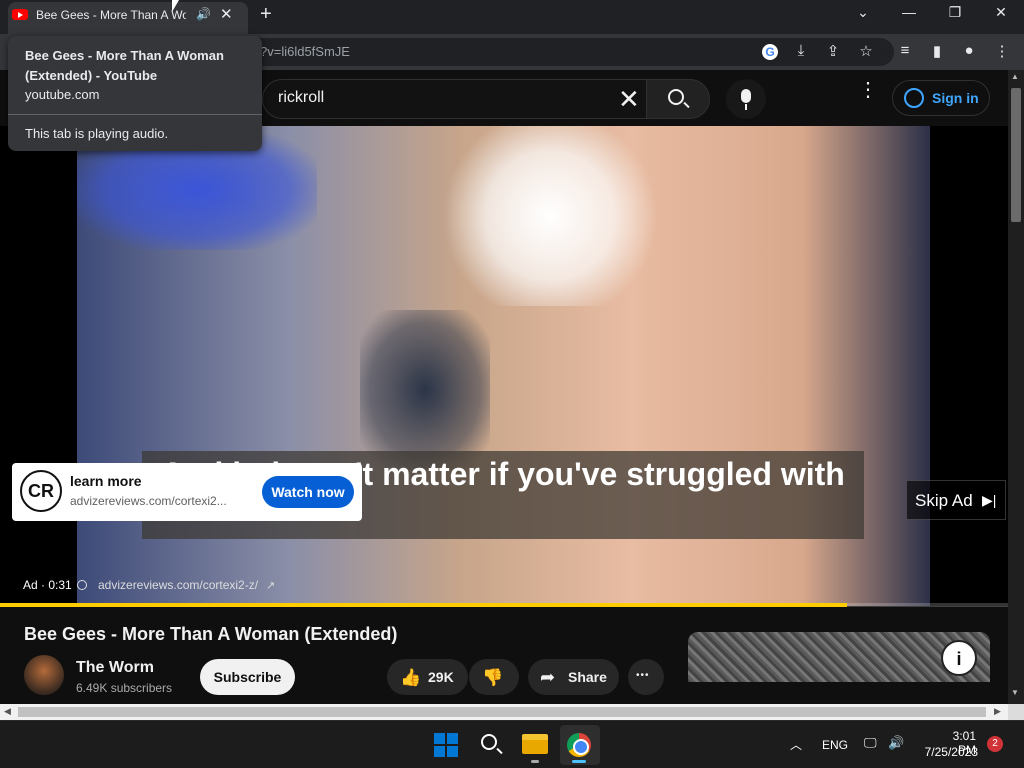 The width and height of the screenshot is (1024, 768). What do you see at coordinates (870, 743) in the screenshot?
I see `network-icon: 🖵` at bounding box center [870, 743].